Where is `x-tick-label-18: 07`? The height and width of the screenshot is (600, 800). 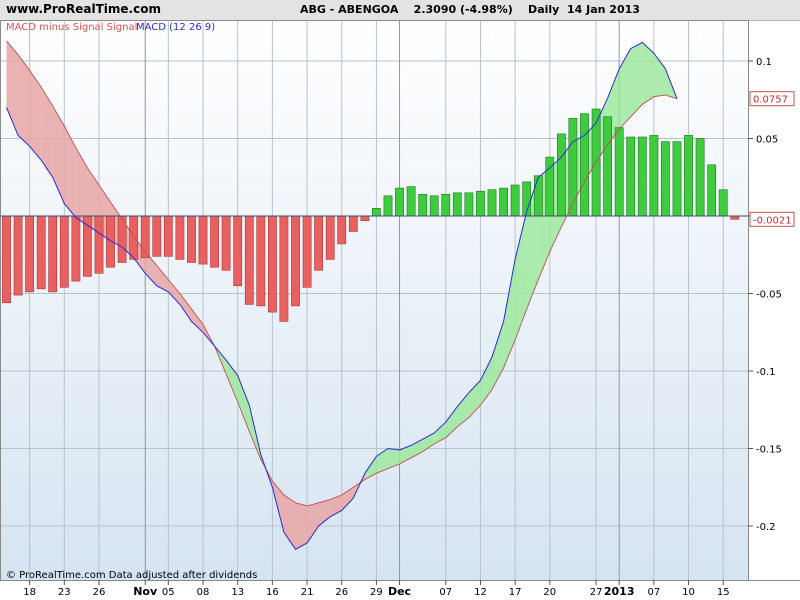
x-tick-label-18: 07 is located at coordinates (654, 592).